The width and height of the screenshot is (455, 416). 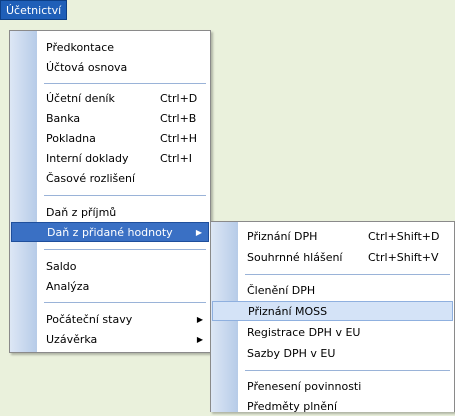 What do you see at coordinates (332, 290) in the screenshot?
I see `menu-item-cleneni-dph: Členění DPH` at bounding box center [332, 290].